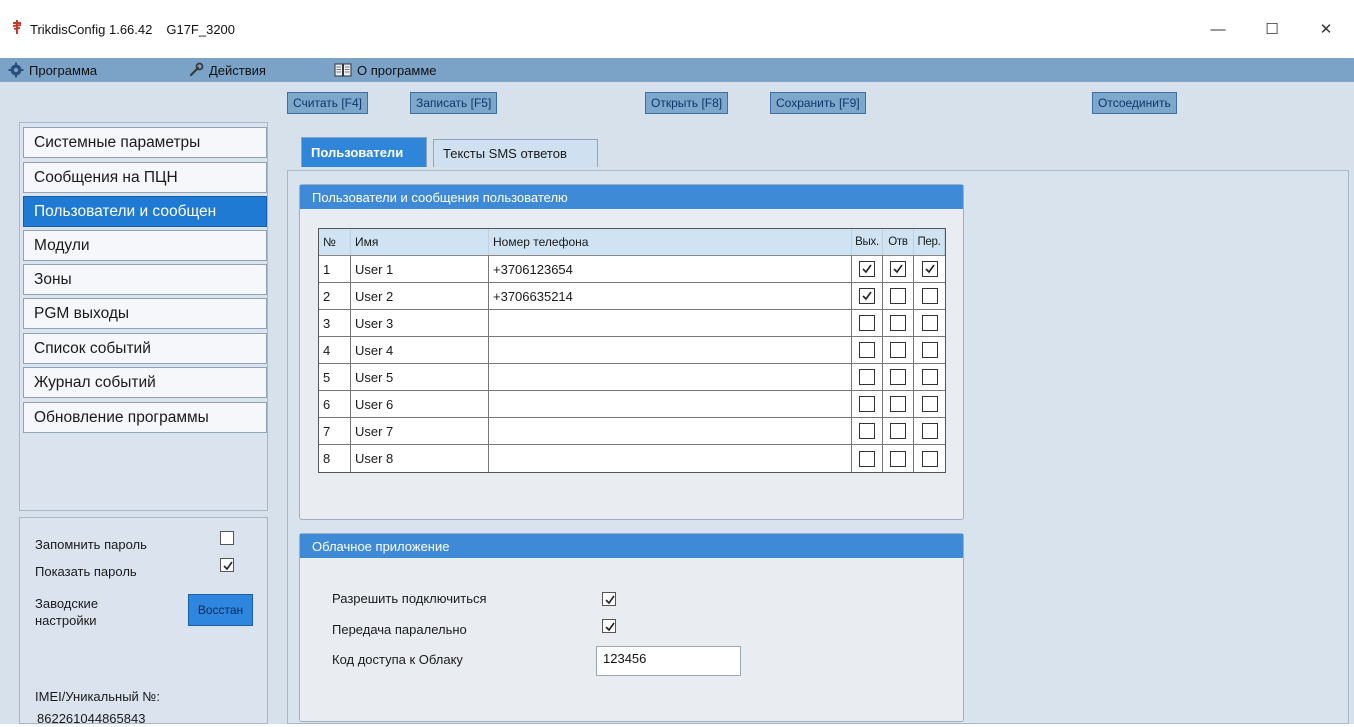 This screenshot has width=1354, height=727. What do you see at coordinates (420, 269) in the screenshot?
I see `user-name-cell: User 1` at bounding box center [420, 269].